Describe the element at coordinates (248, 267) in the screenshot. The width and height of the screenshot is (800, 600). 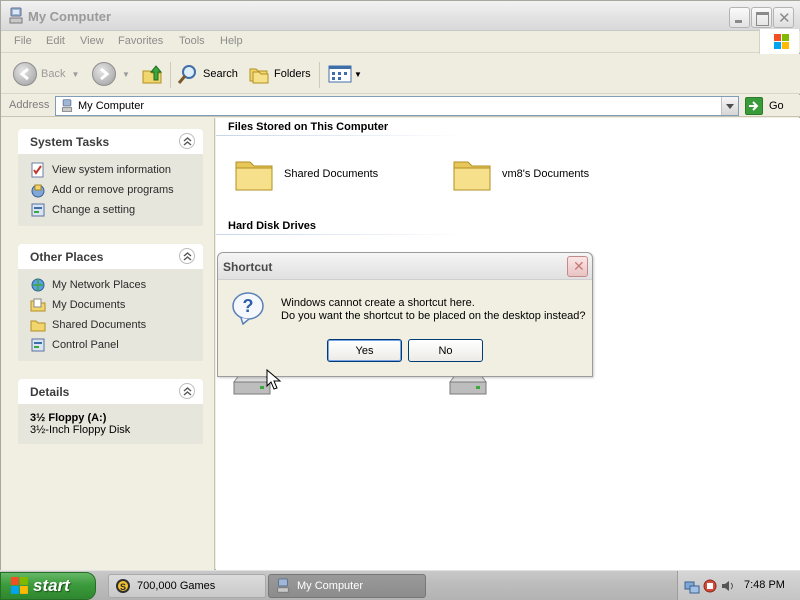
I see `dialog-title: Shortcut` at that location.